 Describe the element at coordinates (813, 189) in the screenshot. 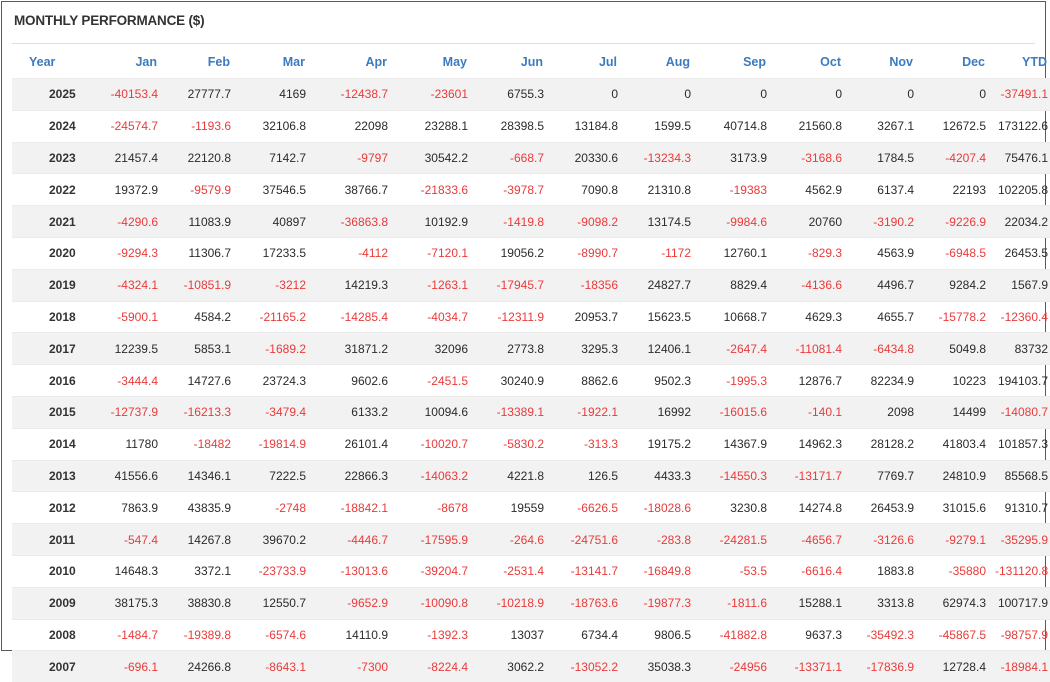

I see `month-value-cell: 4562.9` at that location.